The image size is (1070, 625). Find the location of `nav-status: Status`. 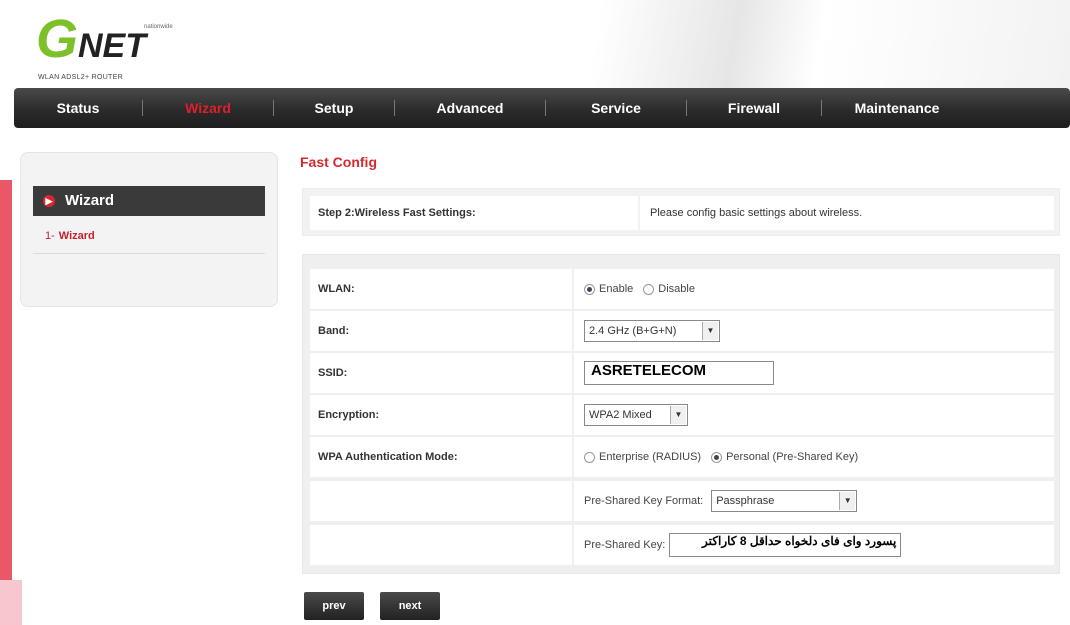

nav-status: Status is located at coordinates (78, 108).